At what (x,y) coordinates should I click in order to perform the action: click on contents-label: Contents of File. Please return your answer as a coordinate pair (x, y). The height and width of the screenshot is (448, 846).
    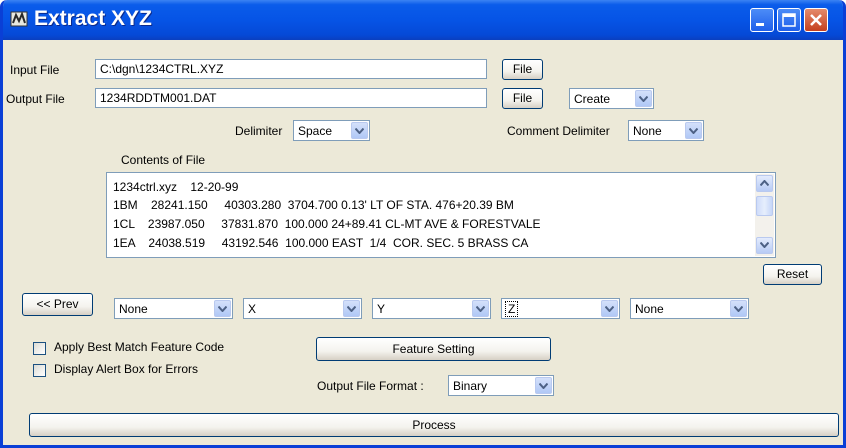
    Looking at the image, I should click on (163, 160).